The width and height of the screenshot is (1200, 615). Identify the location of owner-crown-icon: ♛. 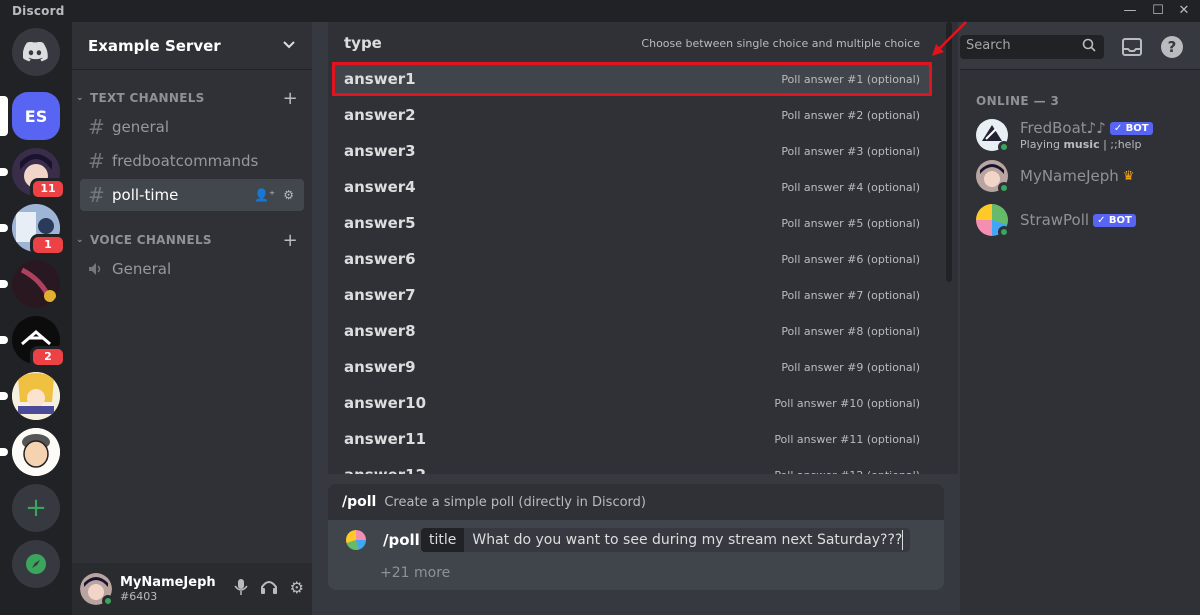
(1128, 176).